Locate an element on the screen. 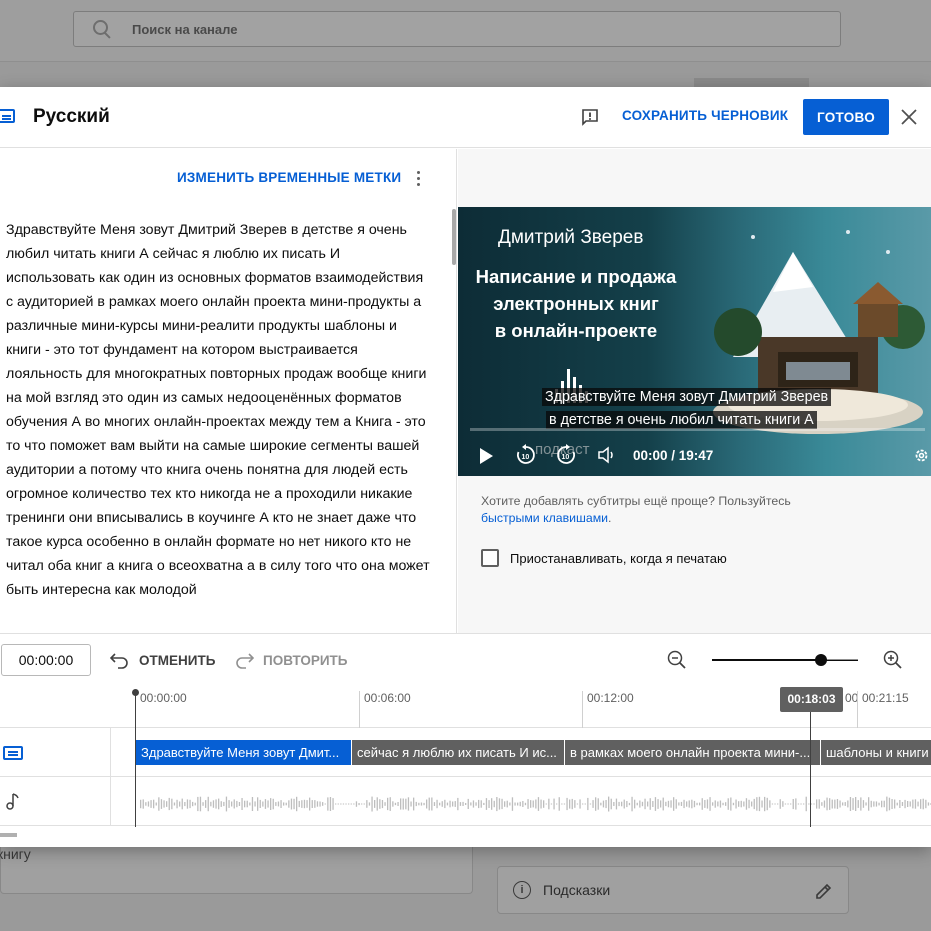 The height and width of the screenshot is (931, 931). background-description-box: книгу is located at coordinates (236, 870).